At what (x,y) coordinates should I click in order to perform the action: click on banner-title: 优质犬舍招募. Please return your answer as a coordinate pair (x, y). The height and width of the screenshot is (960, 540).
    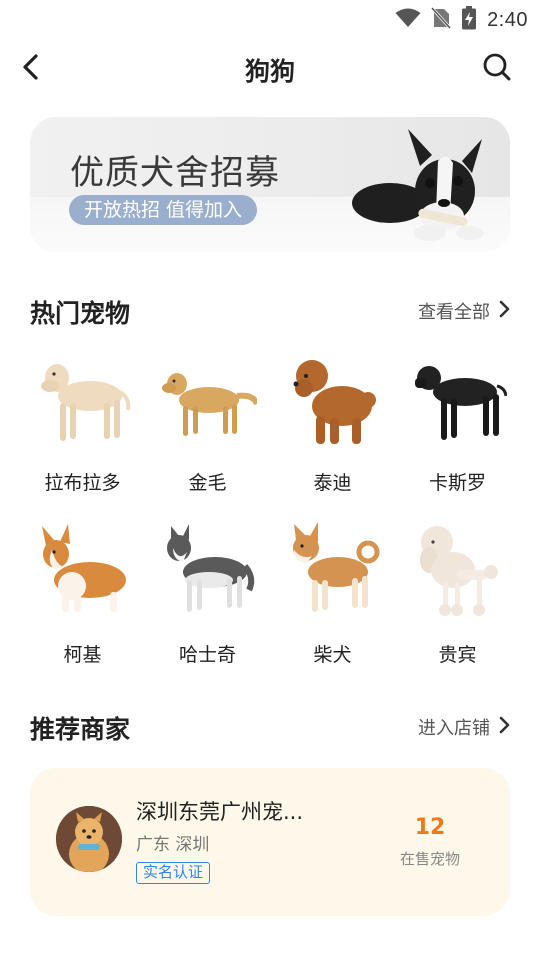
    Looking at the image, I should click on (175, 173).